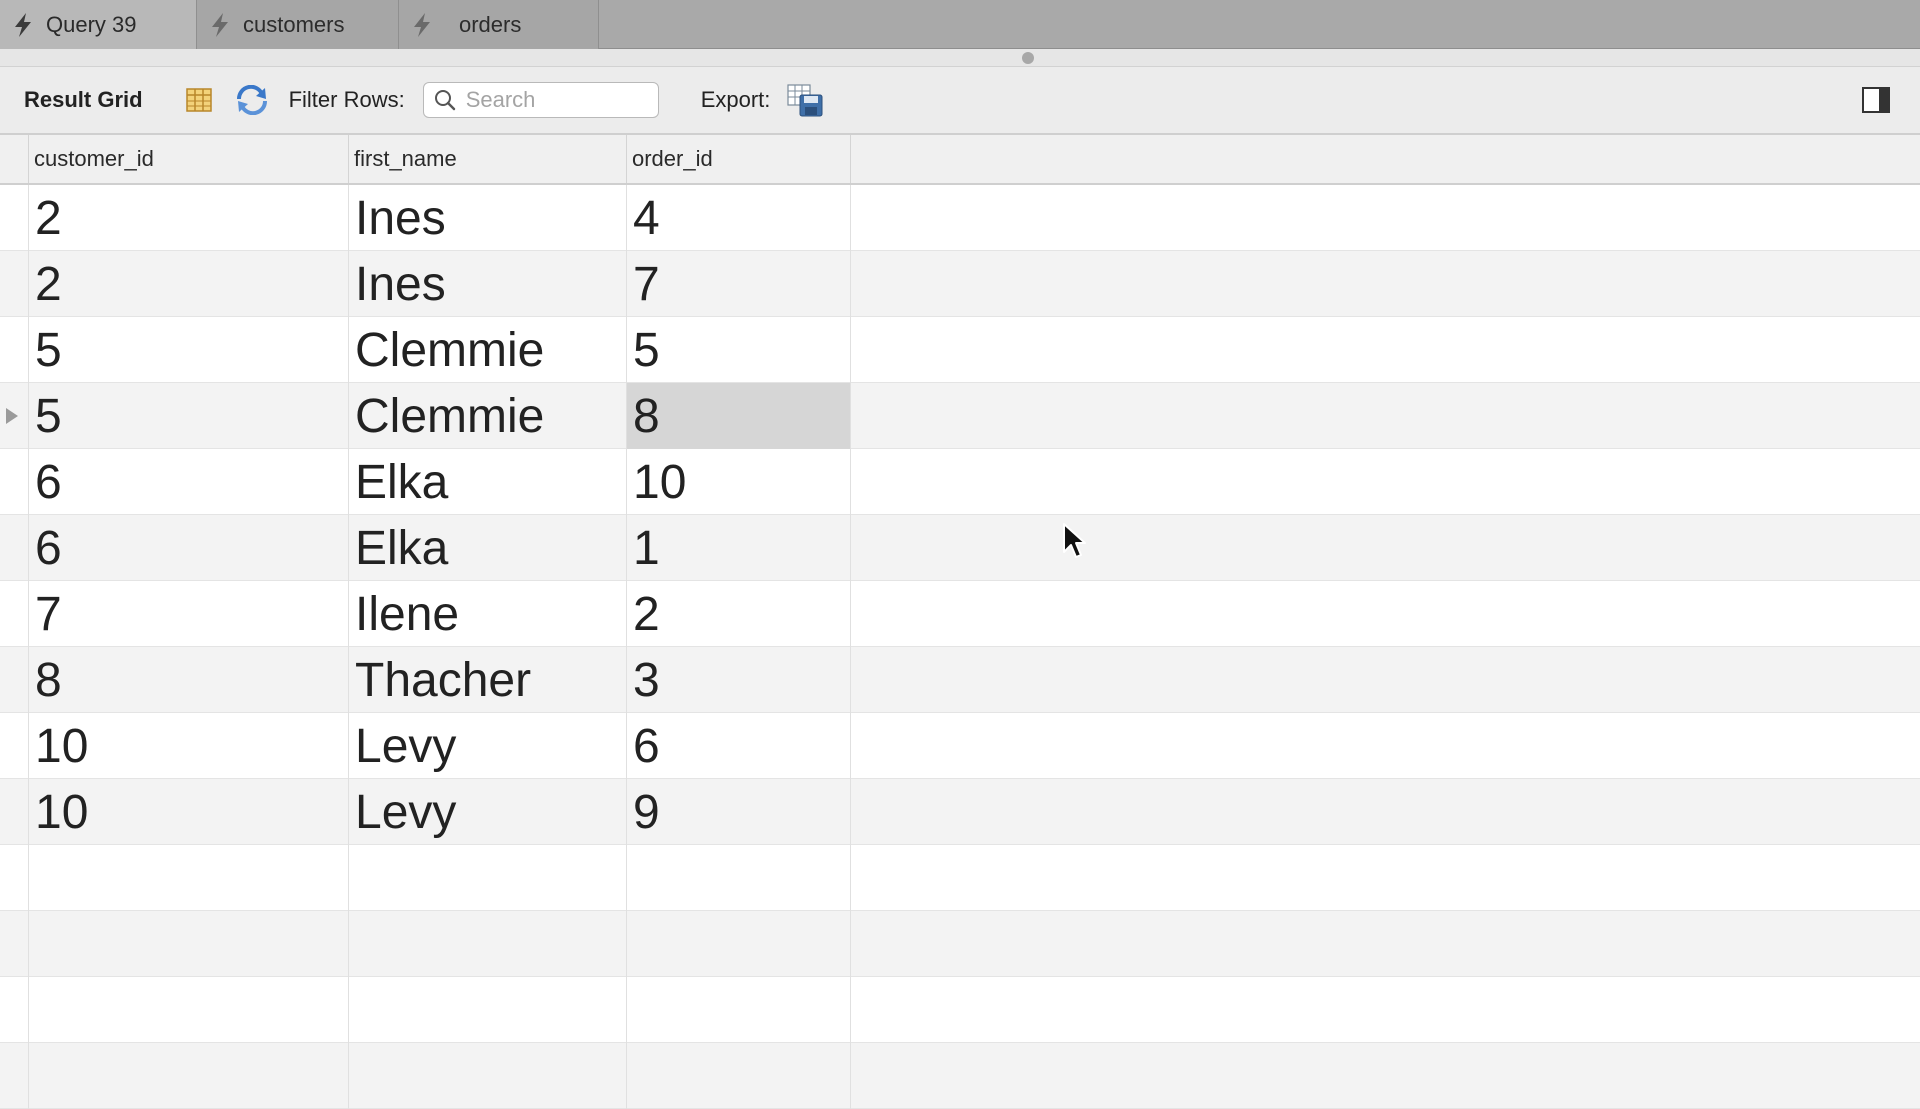 The width and height of the screenshot is (1920, 1109). Describe the element at coordinates (960, 58) in the screenshot. I see `panel-splitter` at that location.